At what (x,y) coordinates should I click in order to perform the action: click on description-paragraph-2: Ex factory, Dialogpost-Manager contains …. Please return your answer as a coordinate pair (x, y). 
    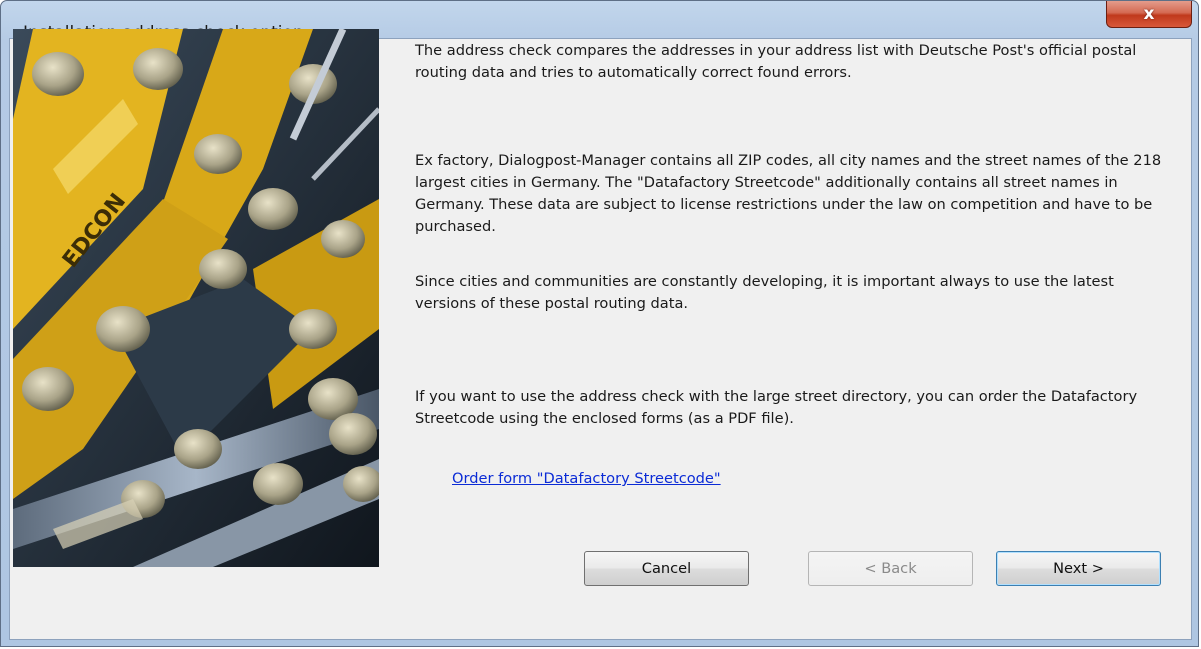
    Looking at the image, I should click on (788, 193).